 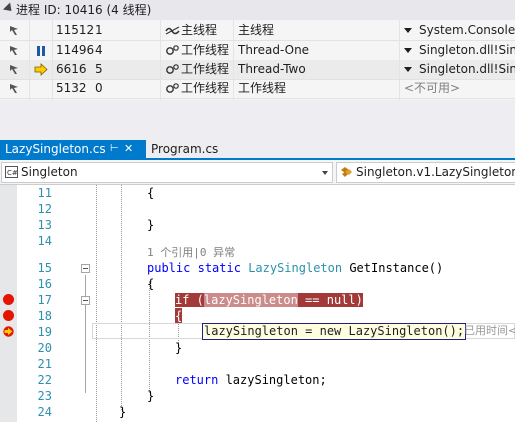 I want to click on thread-name: Thread-Two, so click(x=272, y=69).